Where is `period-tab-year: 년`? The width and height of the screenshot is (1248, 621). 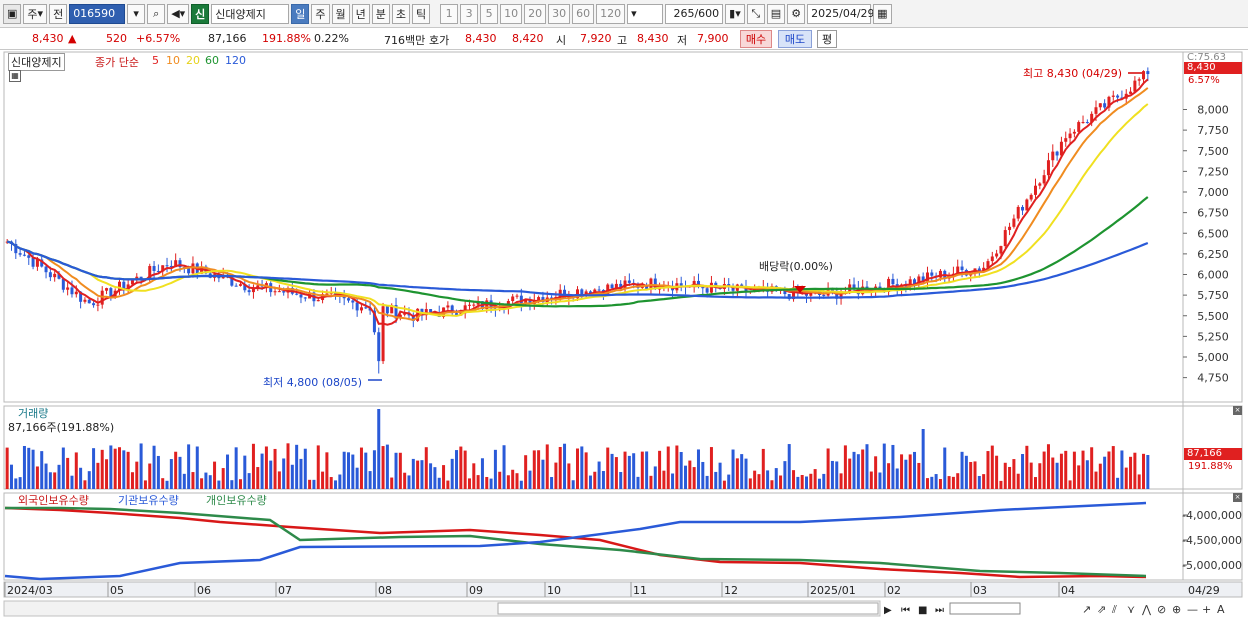 period-tab-year: 년 is located at coordinates (360, 13).